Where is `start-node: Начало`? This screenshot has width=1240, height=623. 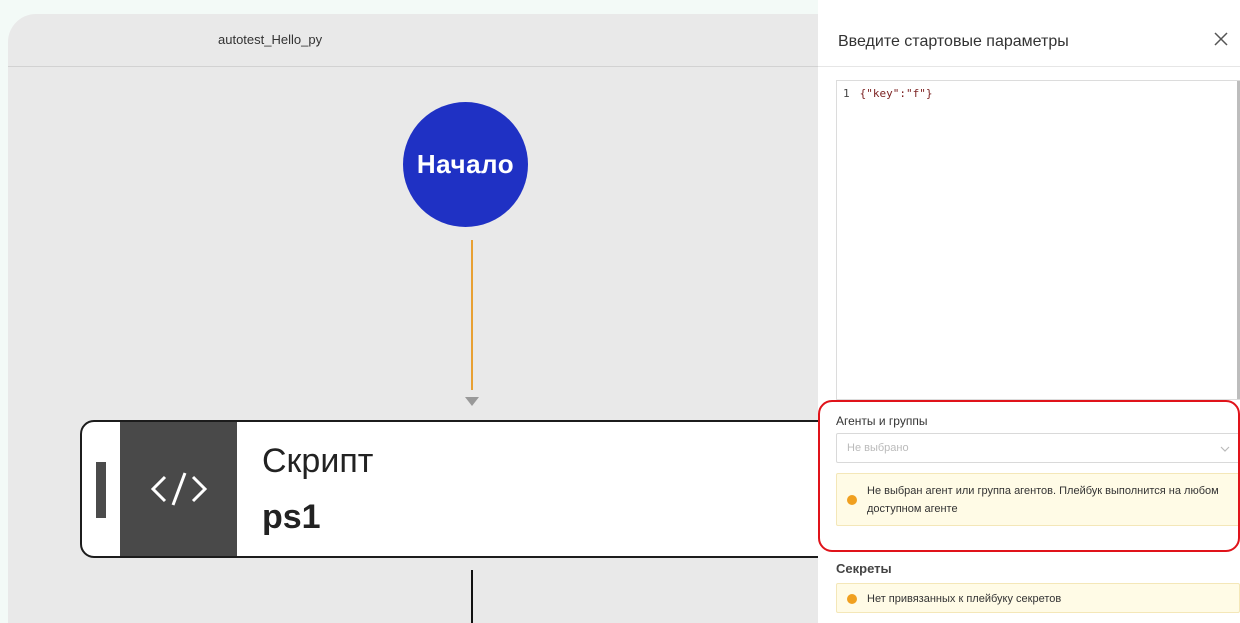
start-node: Начало is located at coordinates (465, 164).